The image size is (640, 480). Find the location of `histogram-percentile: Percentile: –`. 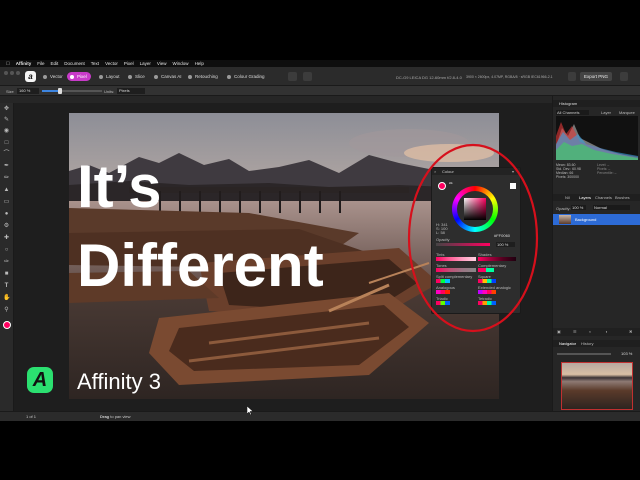

histogram-percentile: Percentile: – is located at coordinates (607, 173).